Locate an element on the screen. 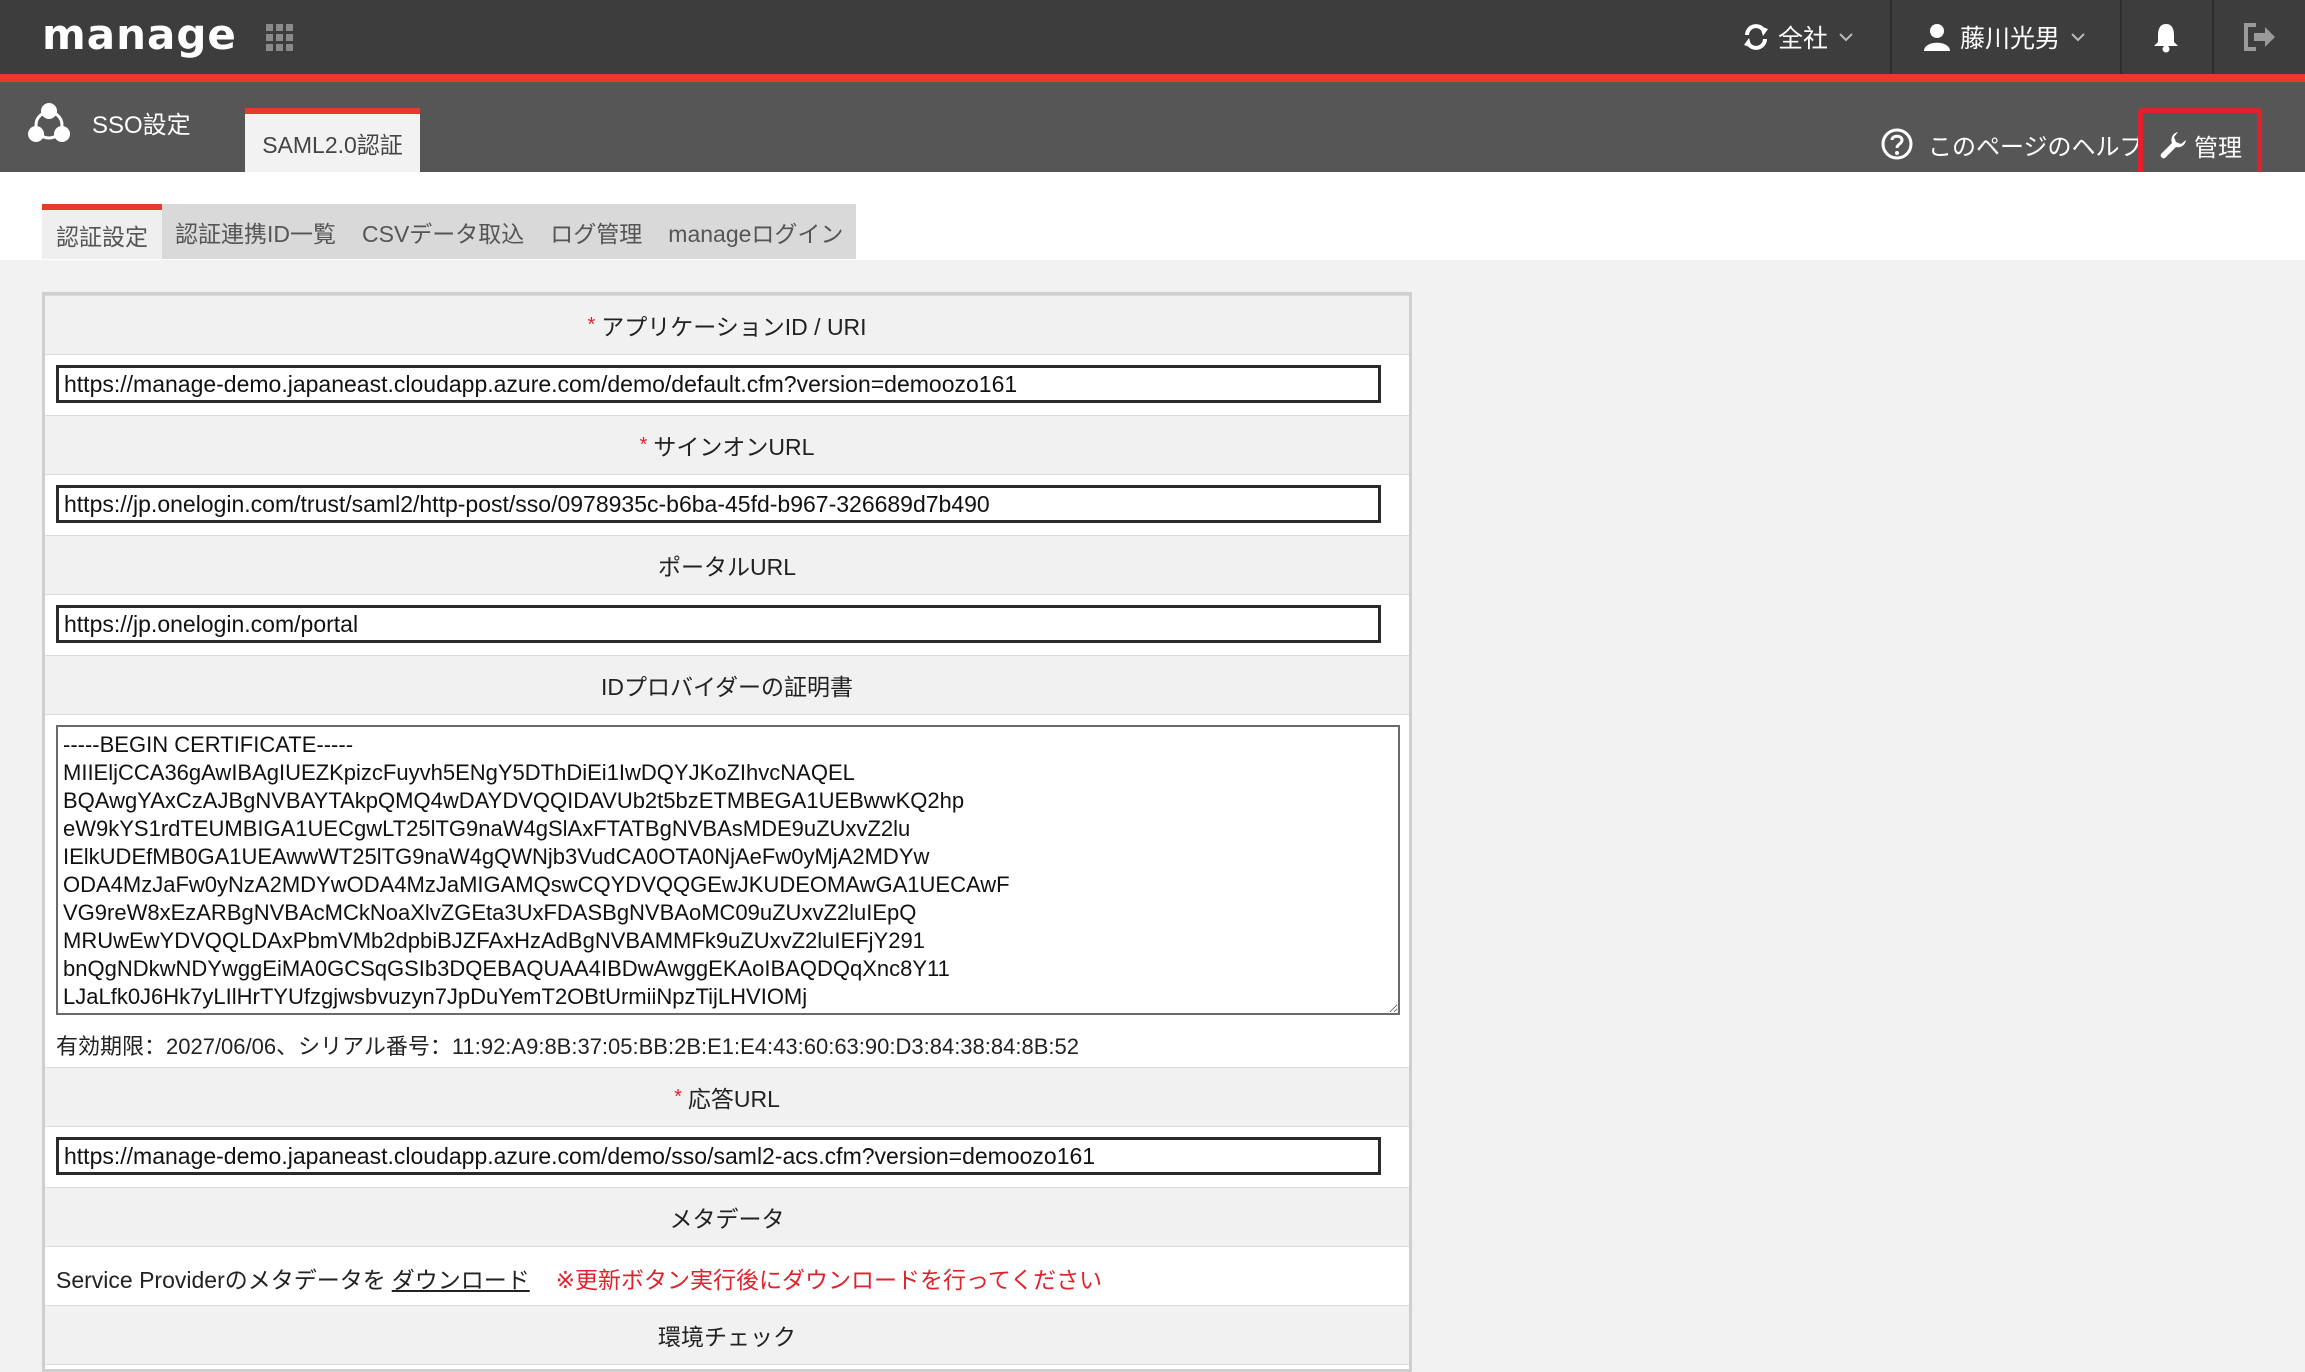  app-logo: manage is located at coordinates (139, 35).